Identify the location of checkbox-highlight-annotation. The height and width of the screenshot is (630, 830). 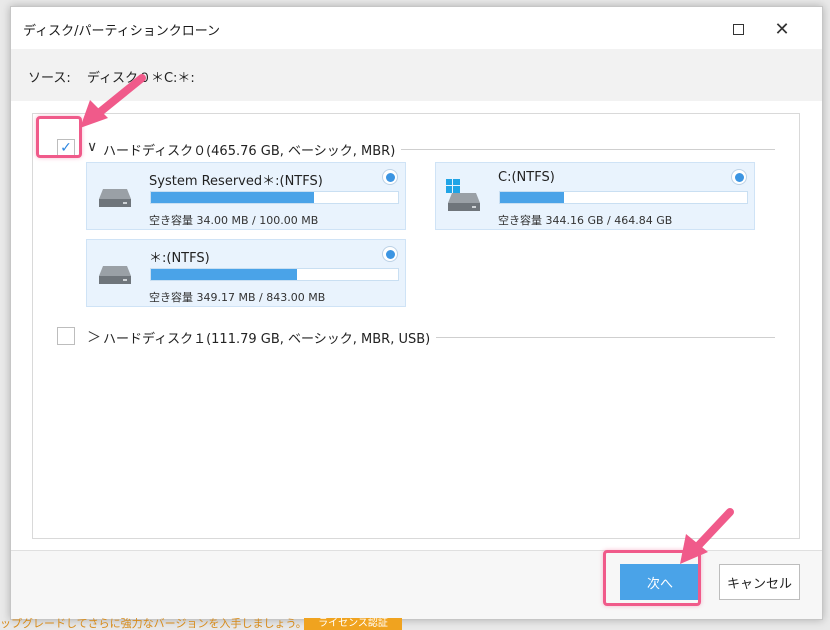
(59, 137).